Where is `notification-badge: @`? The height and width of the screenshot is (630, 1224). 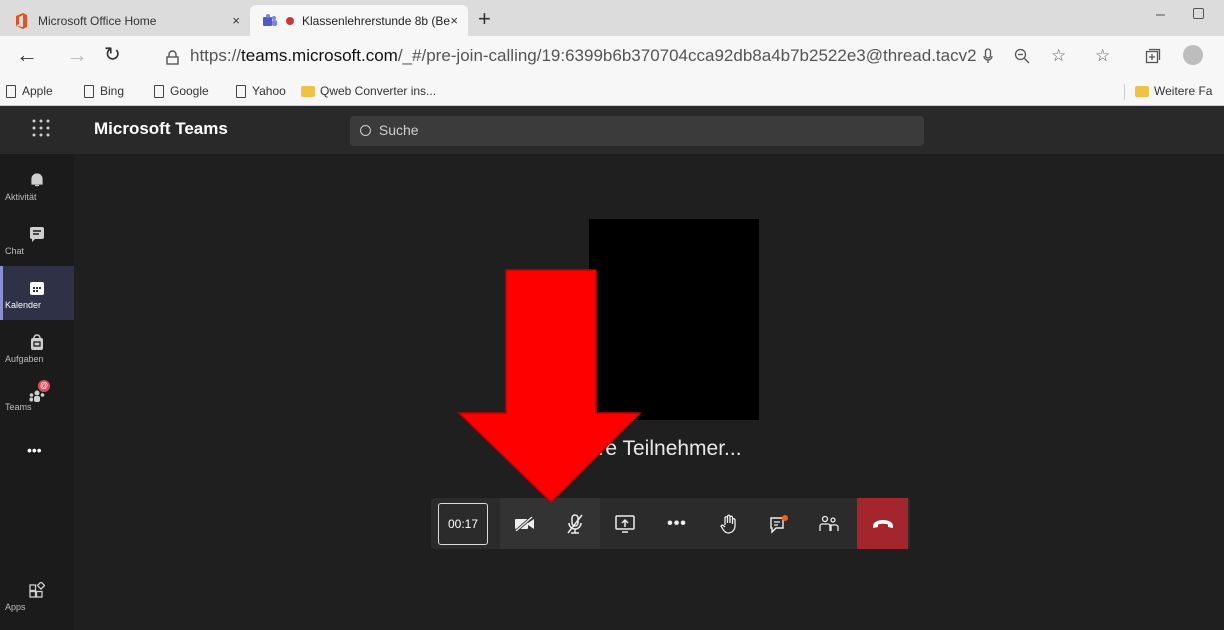 notification-badge: @ is located at coordinates (44, 386).